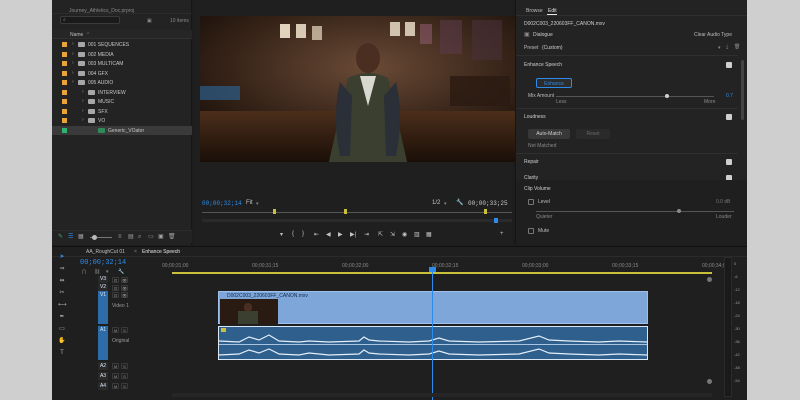 This screenshot has width=800, height=400. I want to click on settings-icon: 🔧, so click(121, 272).